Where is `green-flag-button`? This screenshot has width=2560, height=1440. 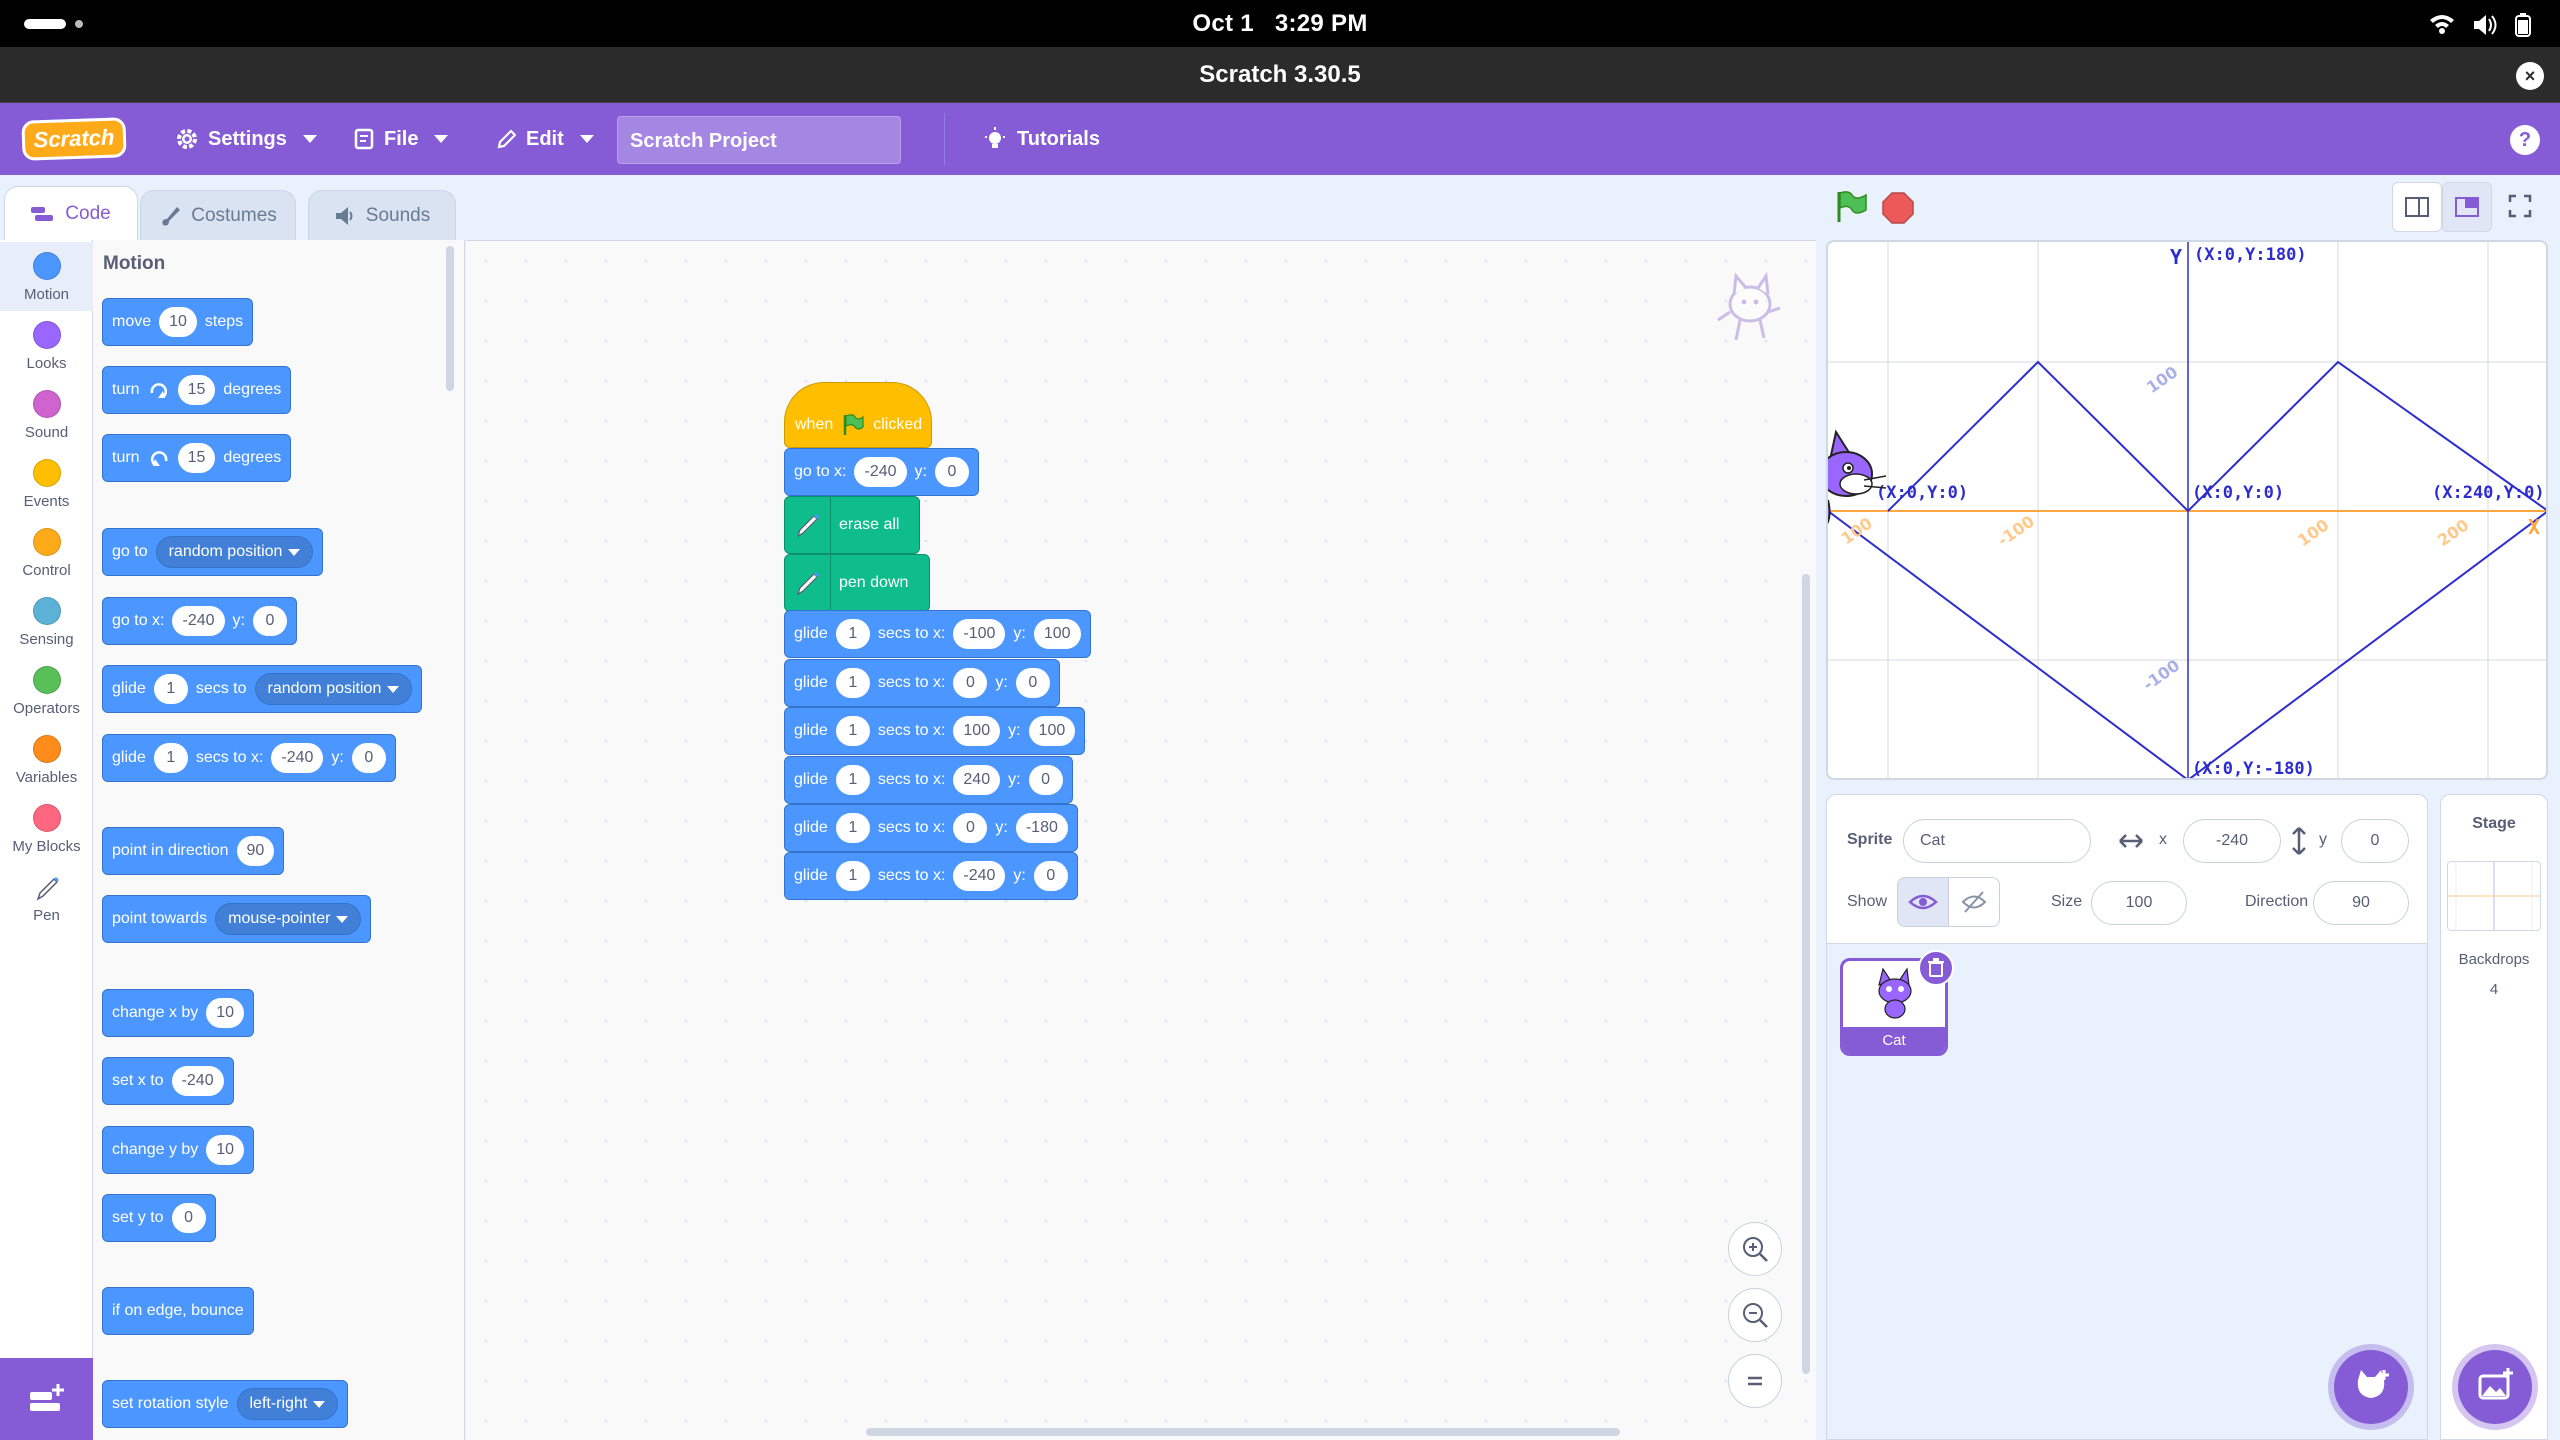 green-flag-button is located at coordinates (1851, 207).